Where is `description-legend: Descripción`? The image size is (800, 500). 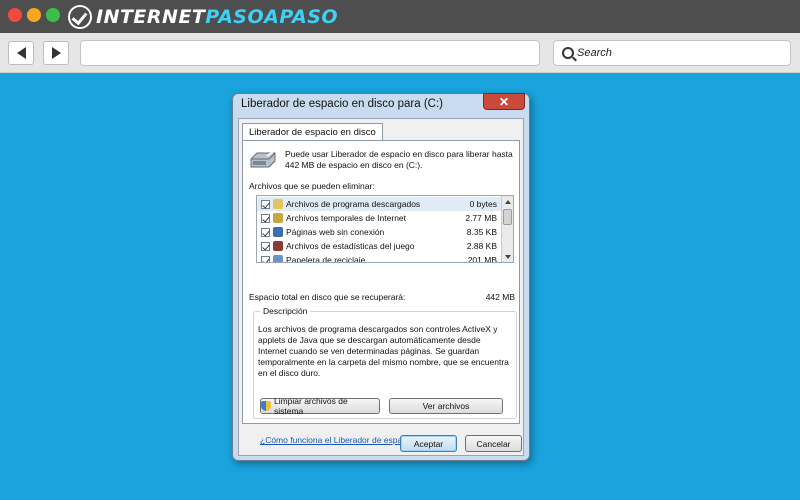
description-legend: Descripción is located at coordinates (285, 311).